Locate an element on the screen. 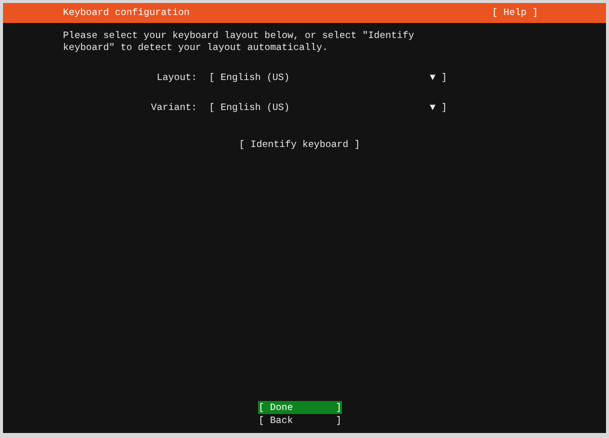  field-label: Layout: is located at coordinates (176, 78).